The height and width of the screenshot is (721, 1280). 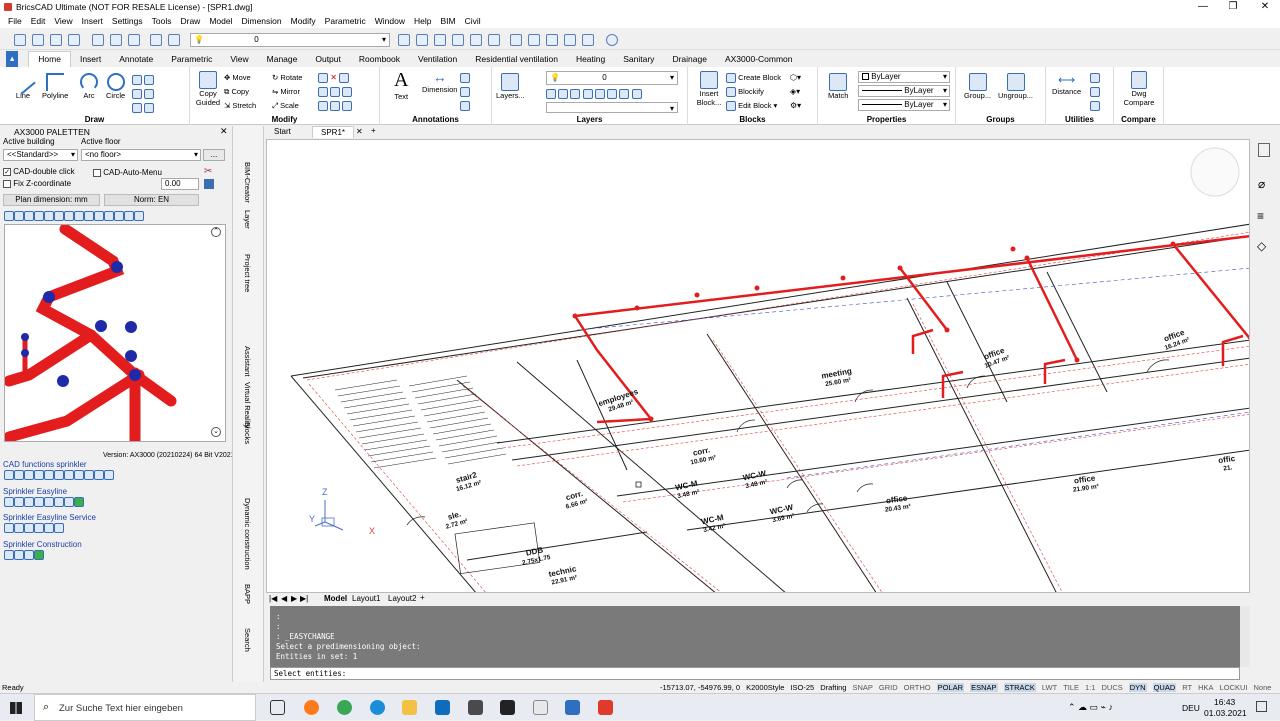 What do you see at coordinates (1191, 708) in the screenshot?
I see `language-indicator: DEU` at bounding box center [1191, 708].